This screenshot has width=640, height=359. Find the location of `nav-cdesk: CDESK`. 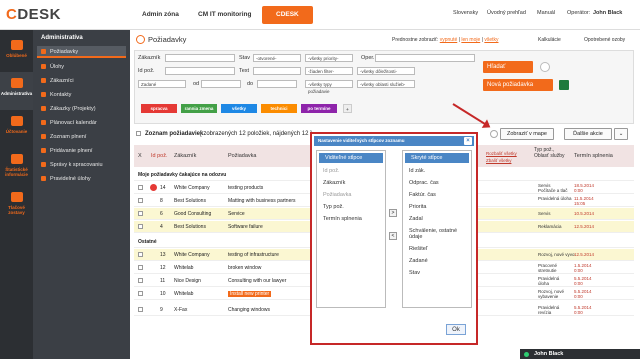

nav-cdesk: CDESK is located at coordinates (287, 15).